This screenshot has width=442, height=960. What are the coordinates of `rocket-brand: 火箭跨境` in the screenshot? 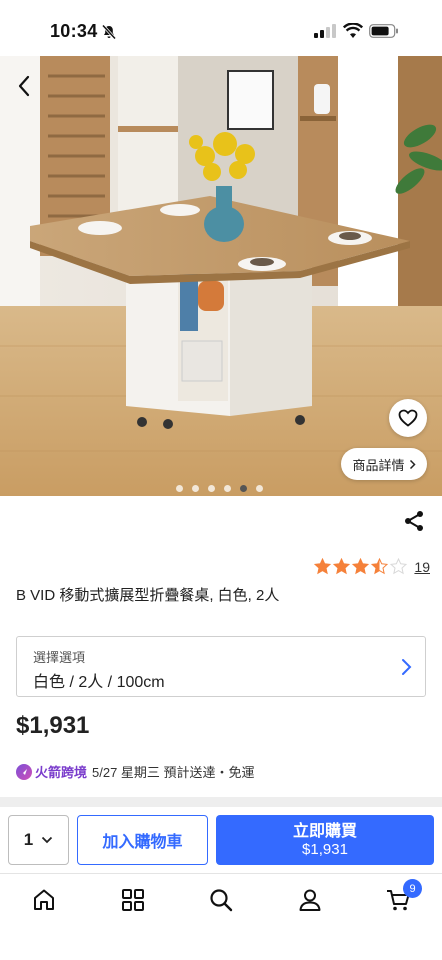 It's located at (61, 772).